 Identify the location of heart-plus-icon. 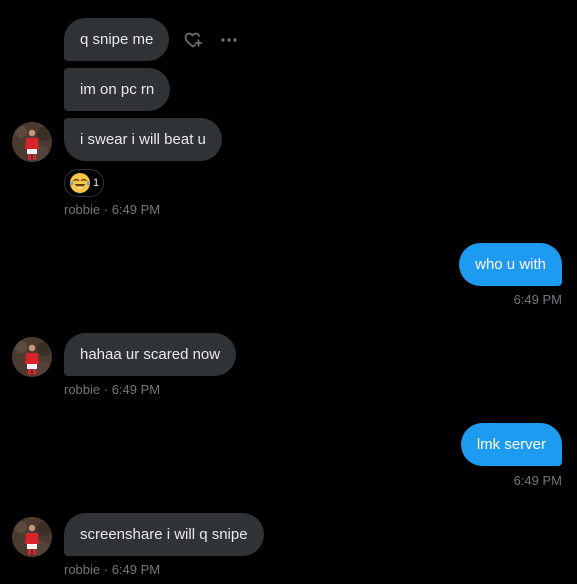
(193, 40).